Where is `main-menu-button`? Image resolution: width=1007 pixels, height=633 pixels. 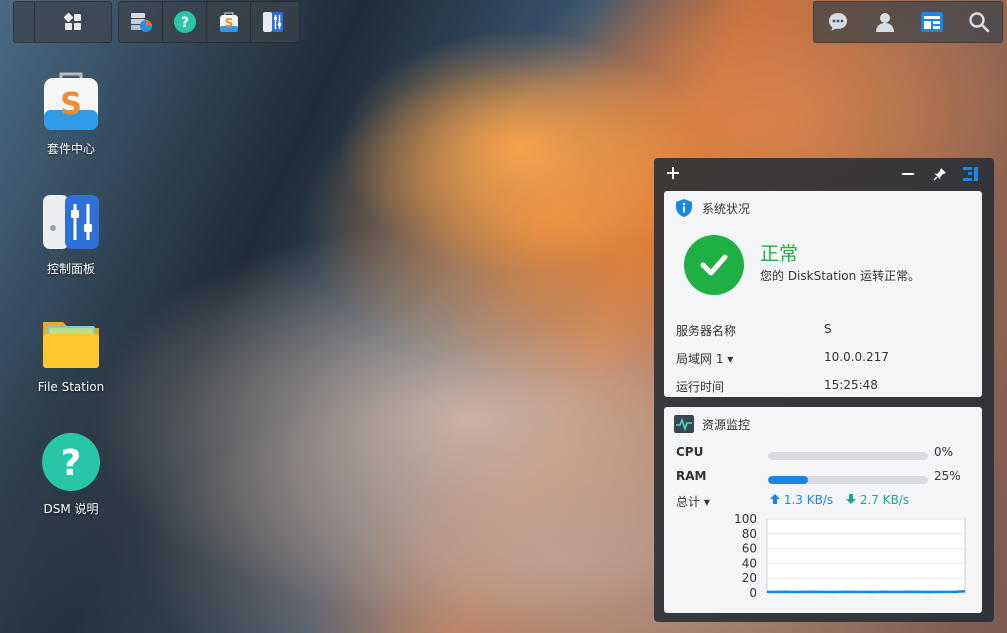 main-menu-button is located at coordinates (73, 22).